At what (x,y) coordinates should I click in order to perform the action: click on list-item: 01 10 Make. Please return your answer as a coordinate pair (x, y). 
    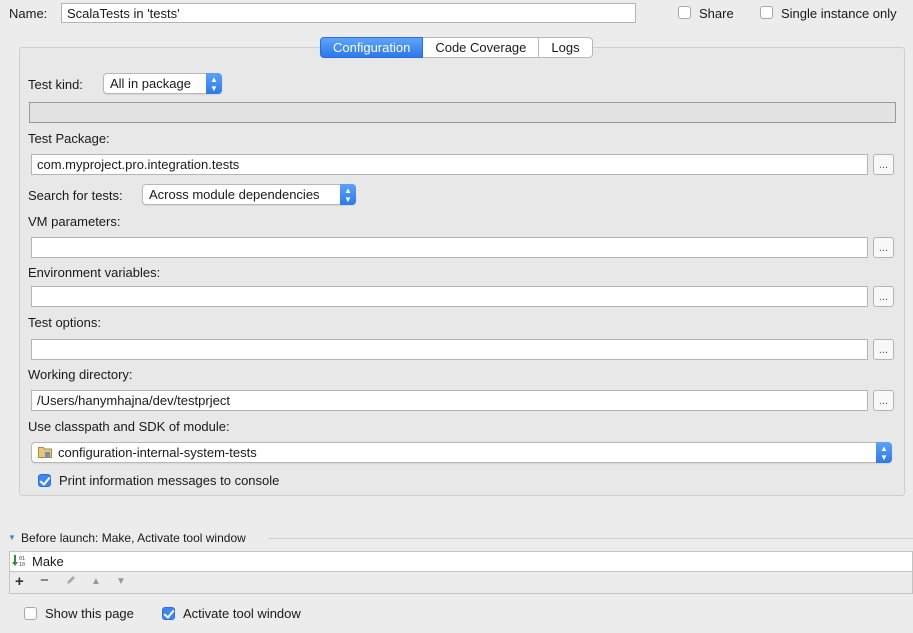
    Looking at the image, I should click on (461, 561).